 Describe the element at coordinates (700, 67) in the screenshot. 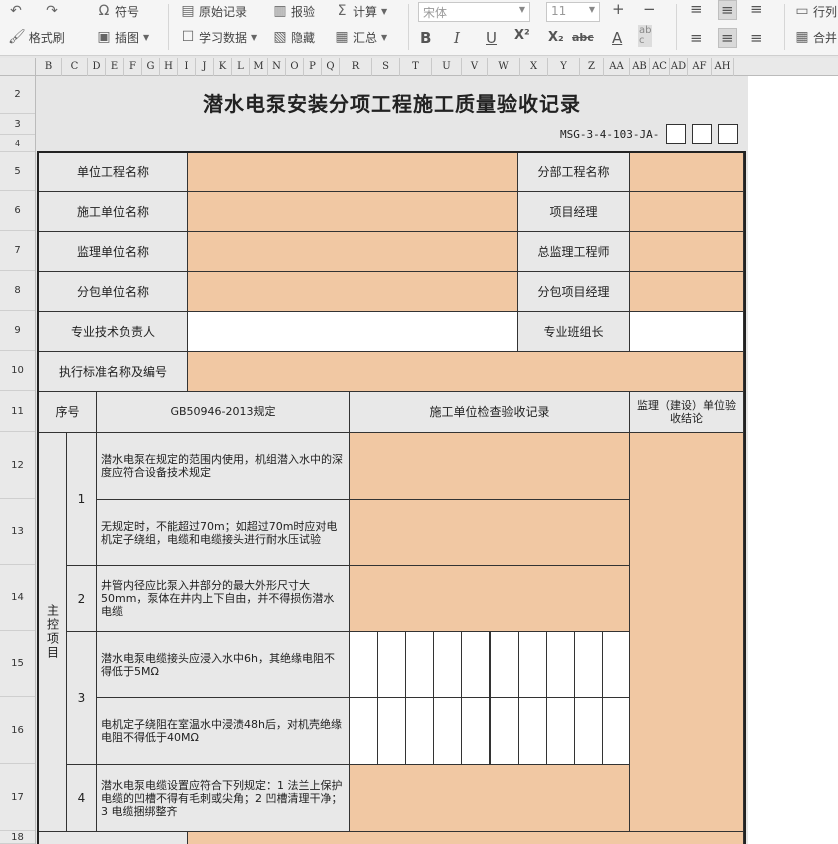

I see `column-header: AF` at that location.